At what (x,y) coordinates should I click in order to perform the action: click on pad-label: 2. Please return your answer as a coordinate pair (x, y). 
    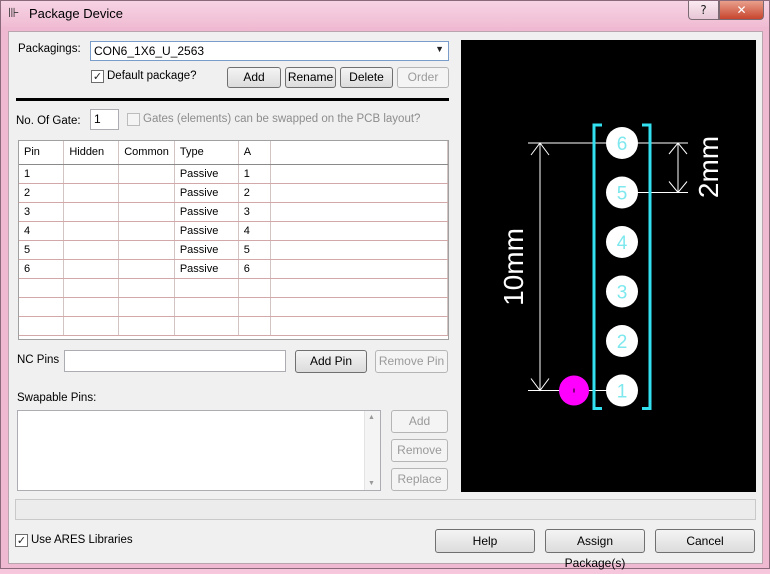
    Looking at the image, I should click on (622, 342).